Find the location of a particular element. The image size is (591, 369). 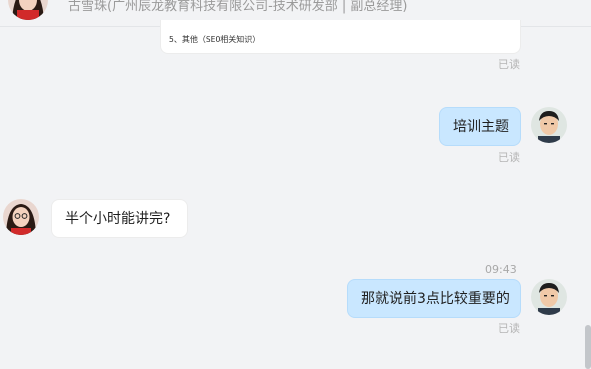

contact-name: 古雪珠(广州辰龙教育科技有限公司-技术研发部 | 副总经理) is located at coordinates (238, 7).